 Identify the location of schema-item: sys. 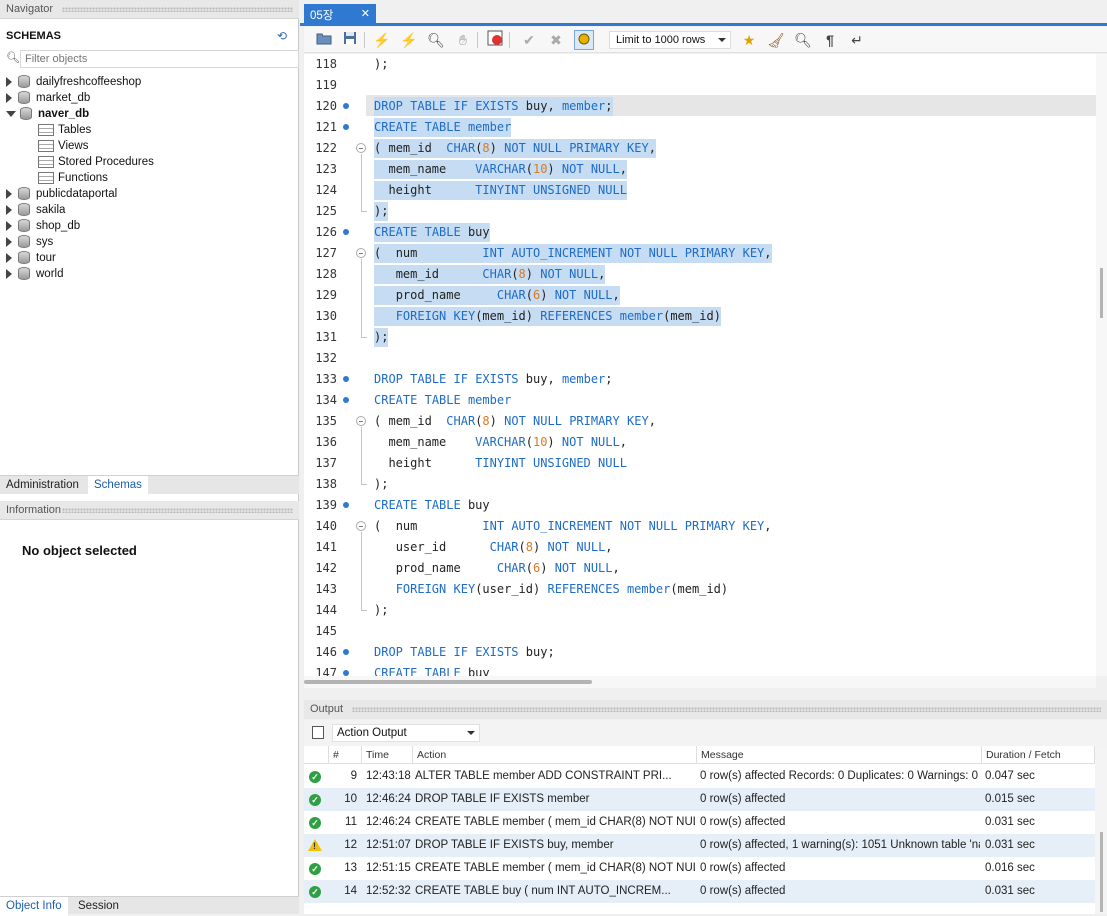
(29, 242).